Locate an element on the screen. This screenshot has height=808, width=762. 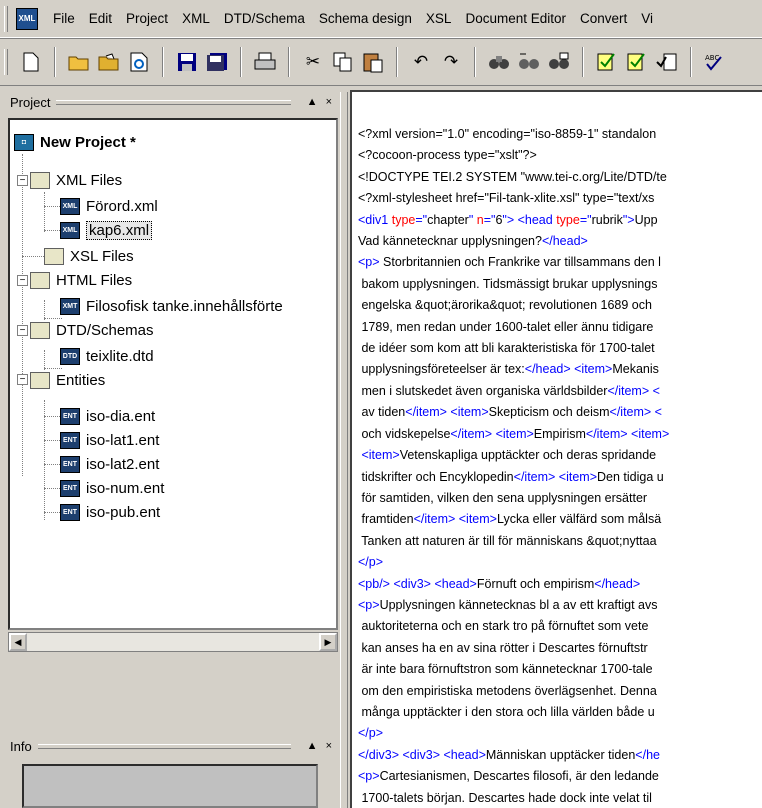
undo-icon: ↶ is located at coordinates (421, 62).